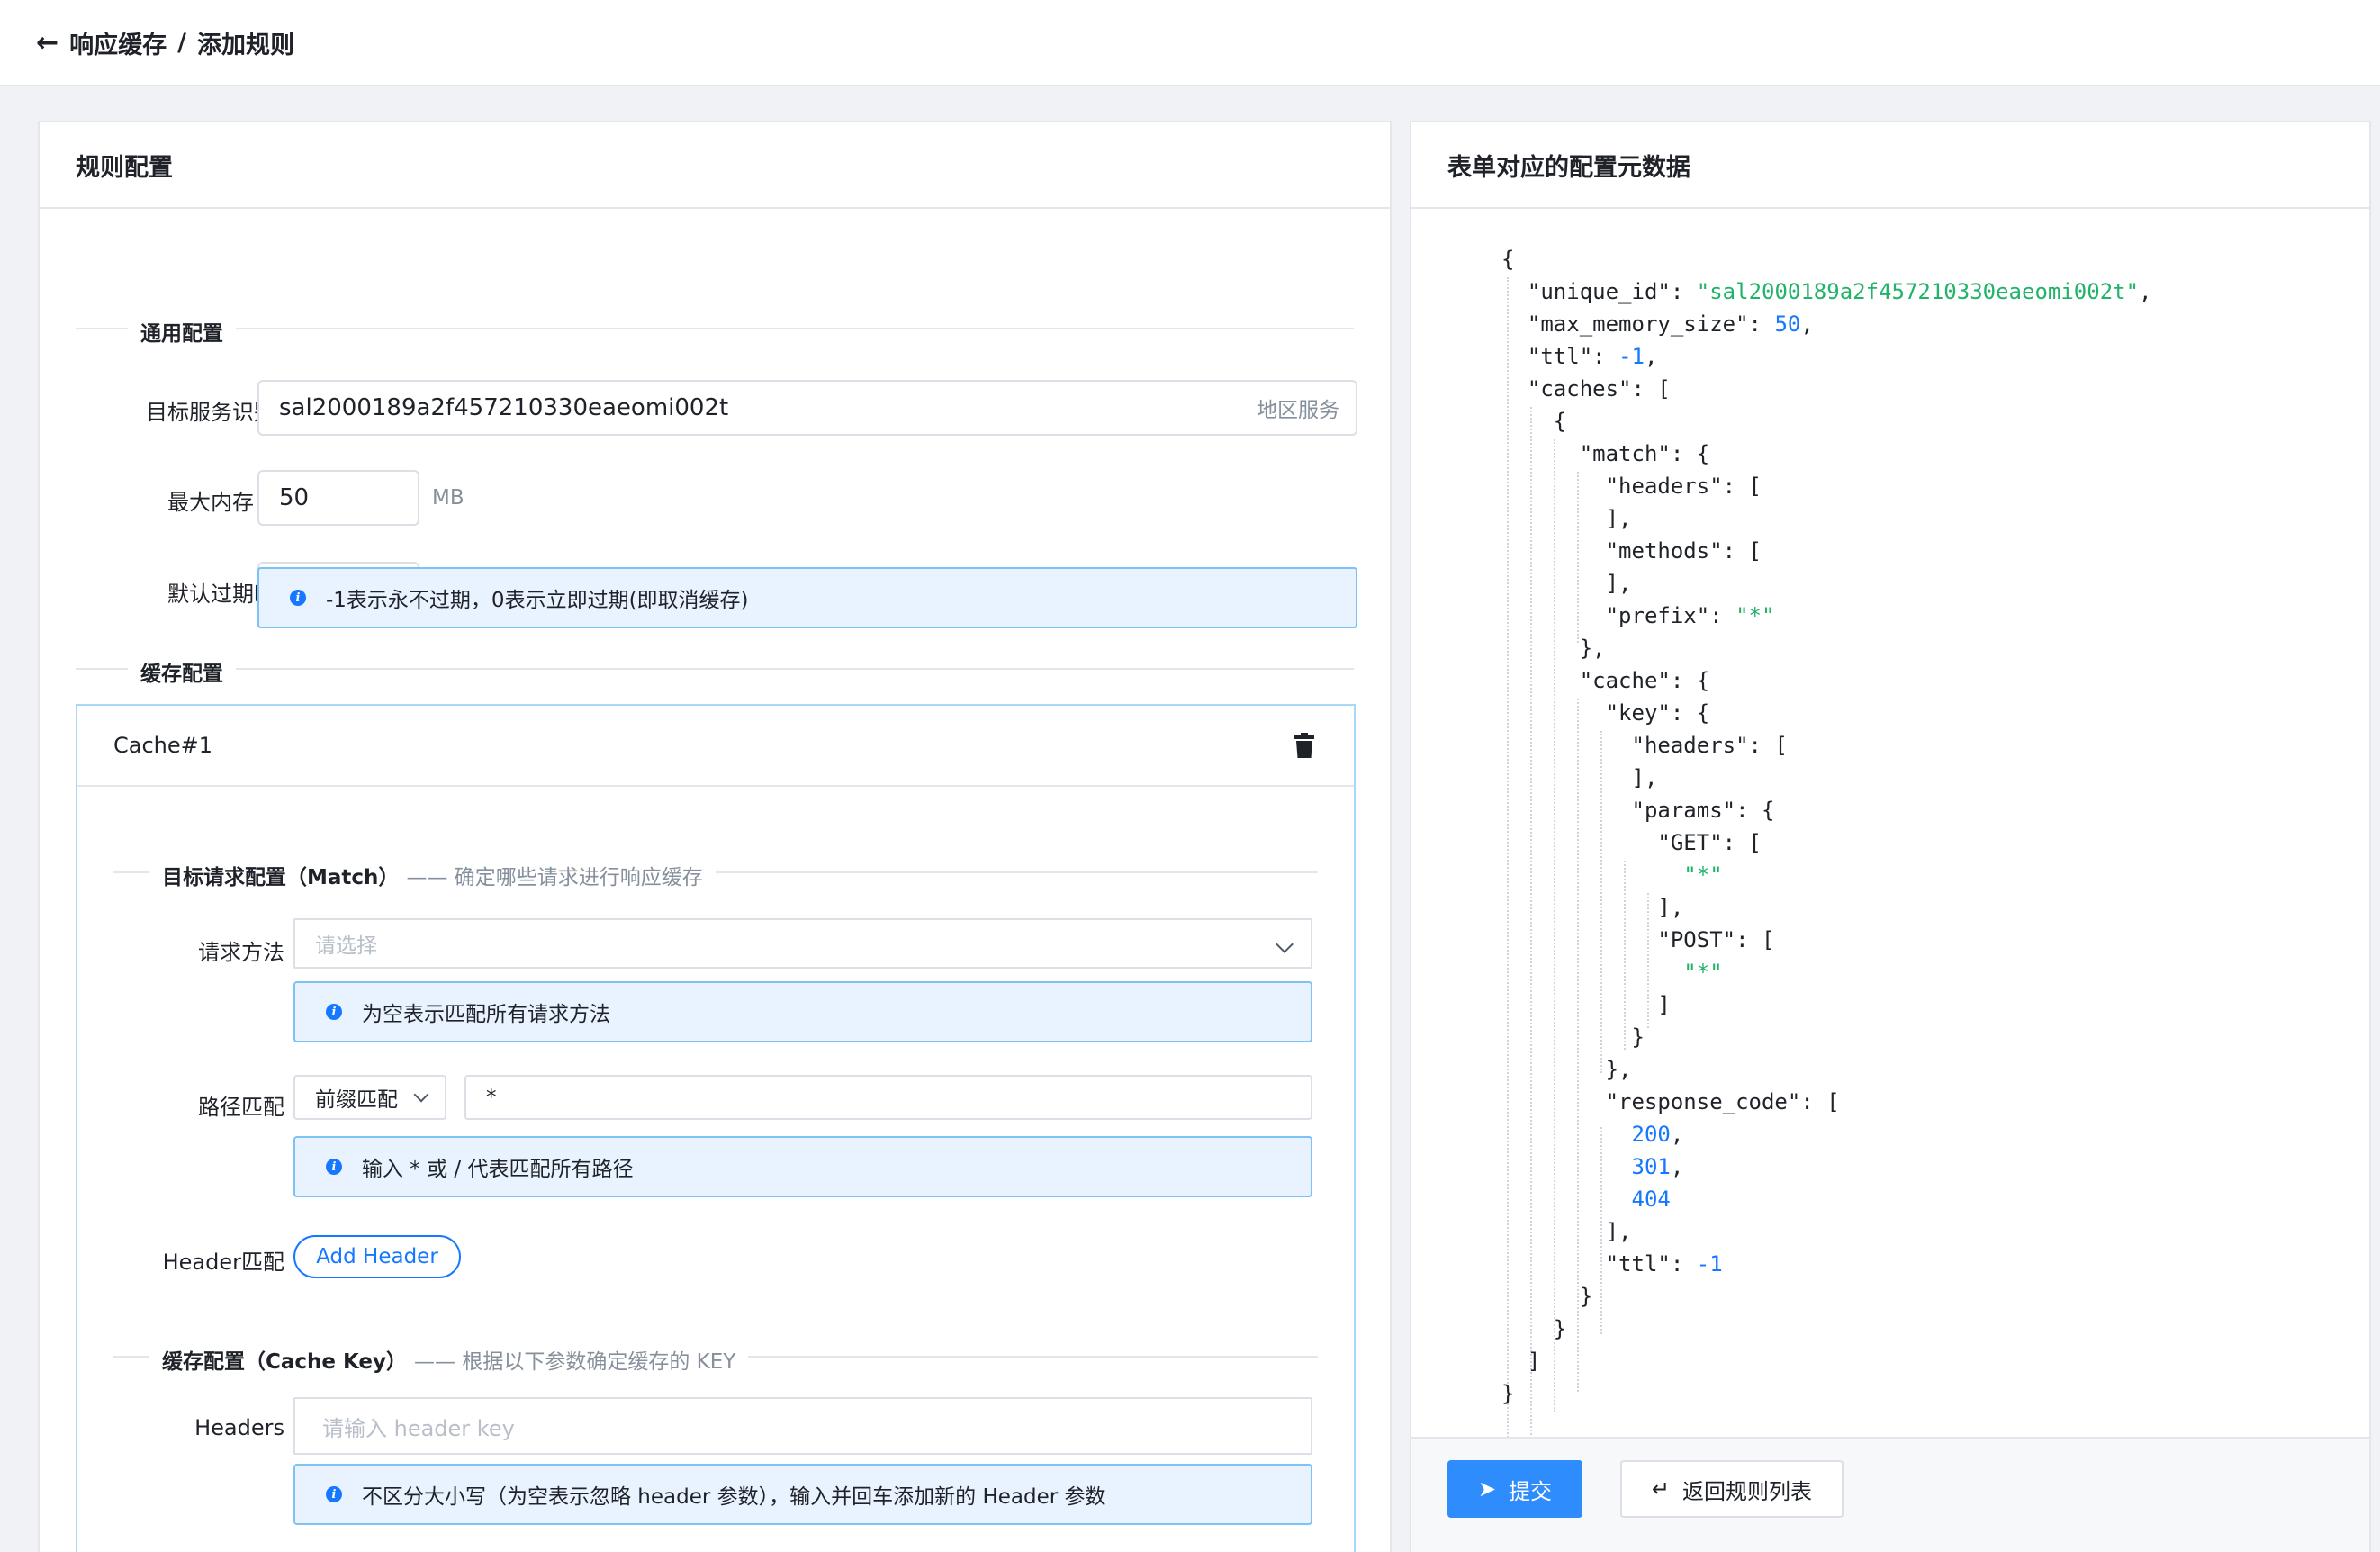 This screenshot has height=1552, width=2380. Describe the element at coordinates (803, 943) in the screenshot. I see `method-select: 请选择` at that location.